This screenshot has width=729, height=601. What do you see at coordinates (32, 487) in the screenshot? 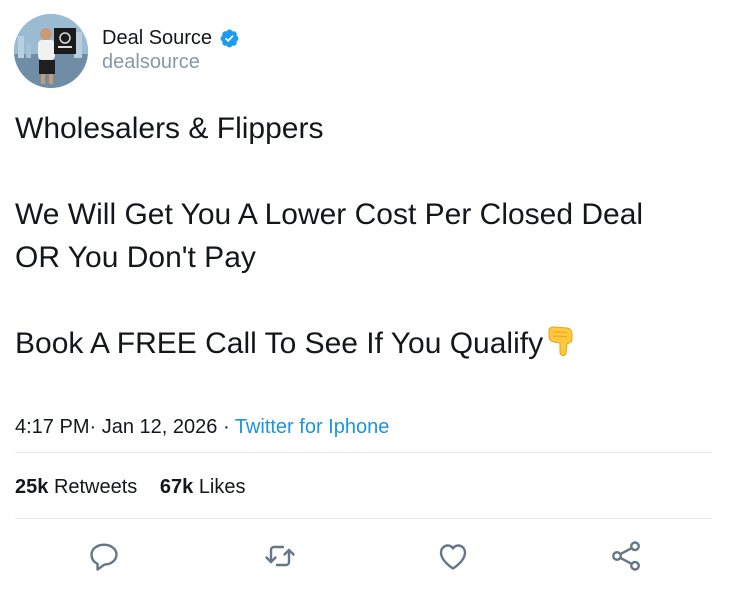
I see `retweets-count: 25k` at bounding box center [32, 487].